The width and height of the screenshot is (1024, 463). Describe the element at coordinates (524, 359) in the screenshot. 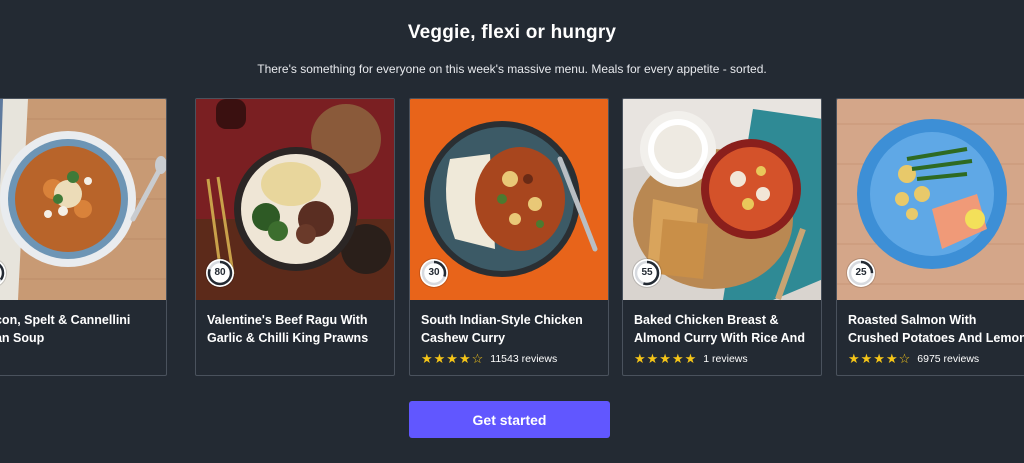

I see `review-count: 11543 reviews` at that location.